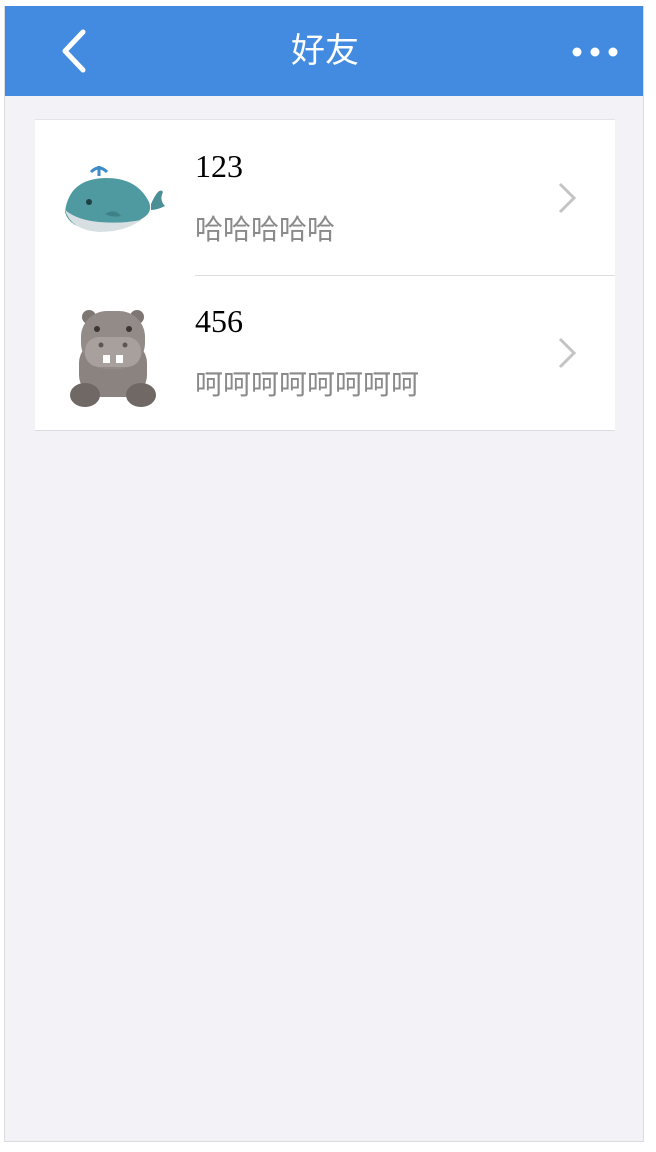 The width and height of the screenshot is (656, 1152). What do you see at coordinates (325, 197) in the screenshot?
I see `friend-list-item: 123 哈哈哈哈哈` at bounding box center [325, 197].